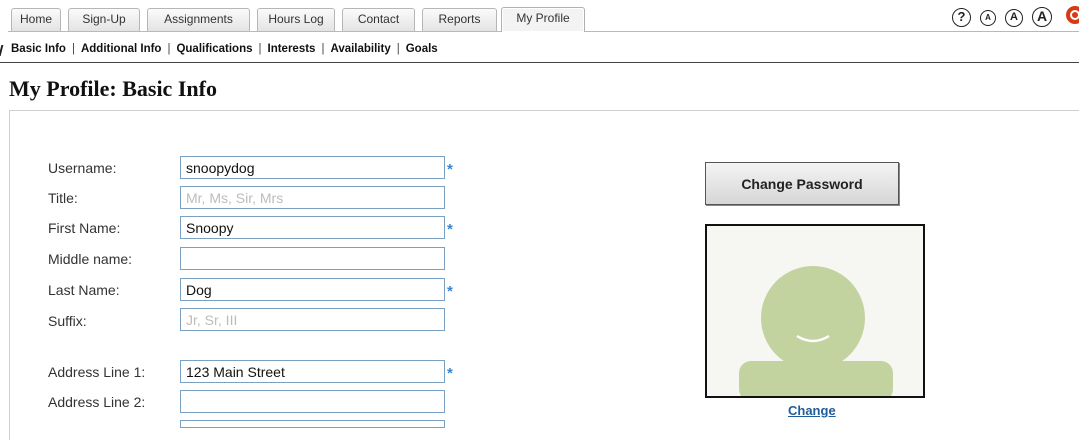 The image size is (1079, 440). What do you see at coordinates (802, 183) in the screenshot?
I see `change-password-button: Change Password` at bounding box center [802, 183].